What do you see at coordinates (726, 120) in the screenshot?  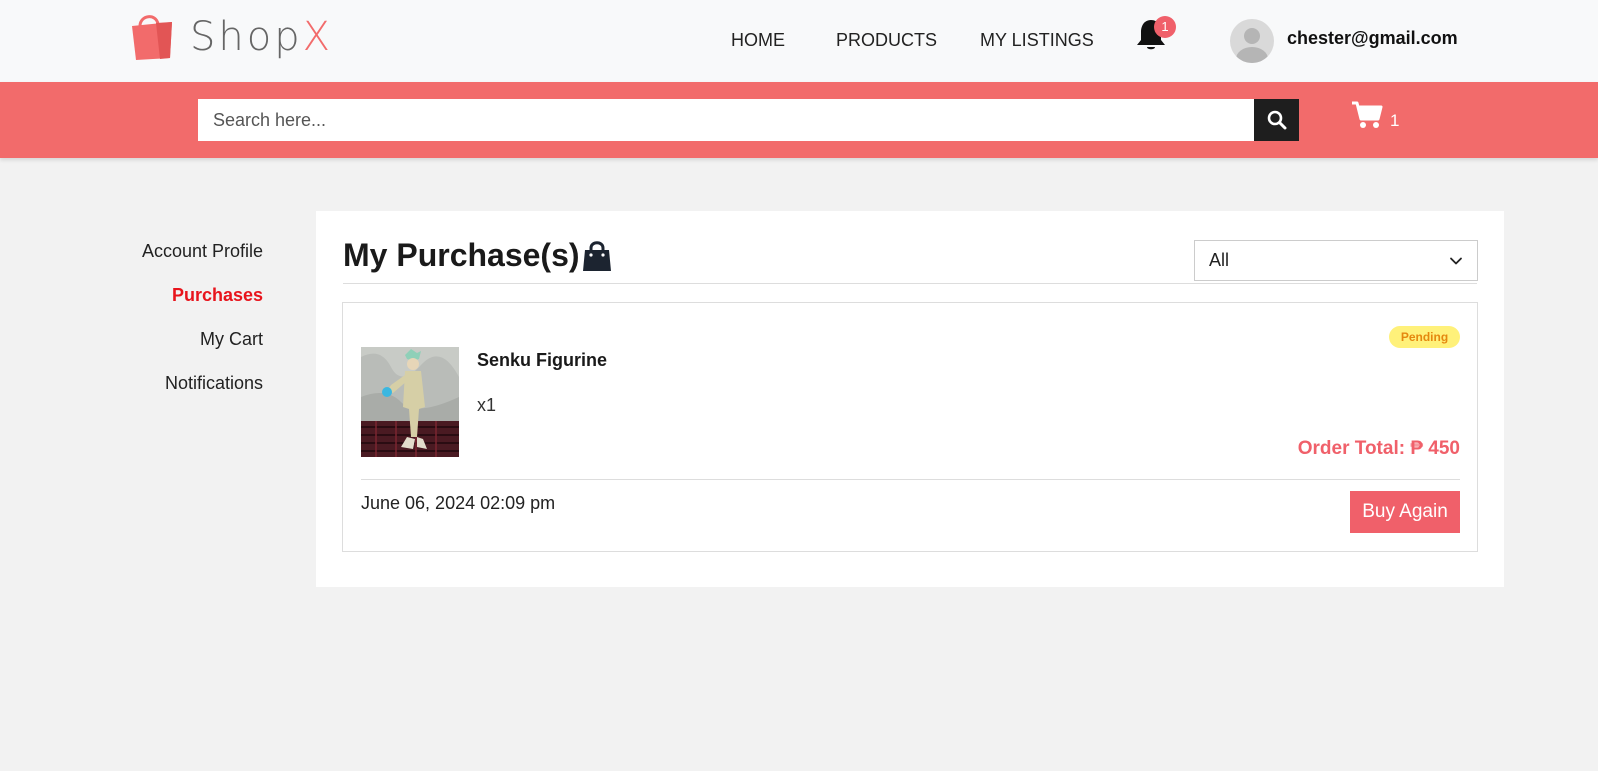 I see `search-input` at bounding box center [726, 120].